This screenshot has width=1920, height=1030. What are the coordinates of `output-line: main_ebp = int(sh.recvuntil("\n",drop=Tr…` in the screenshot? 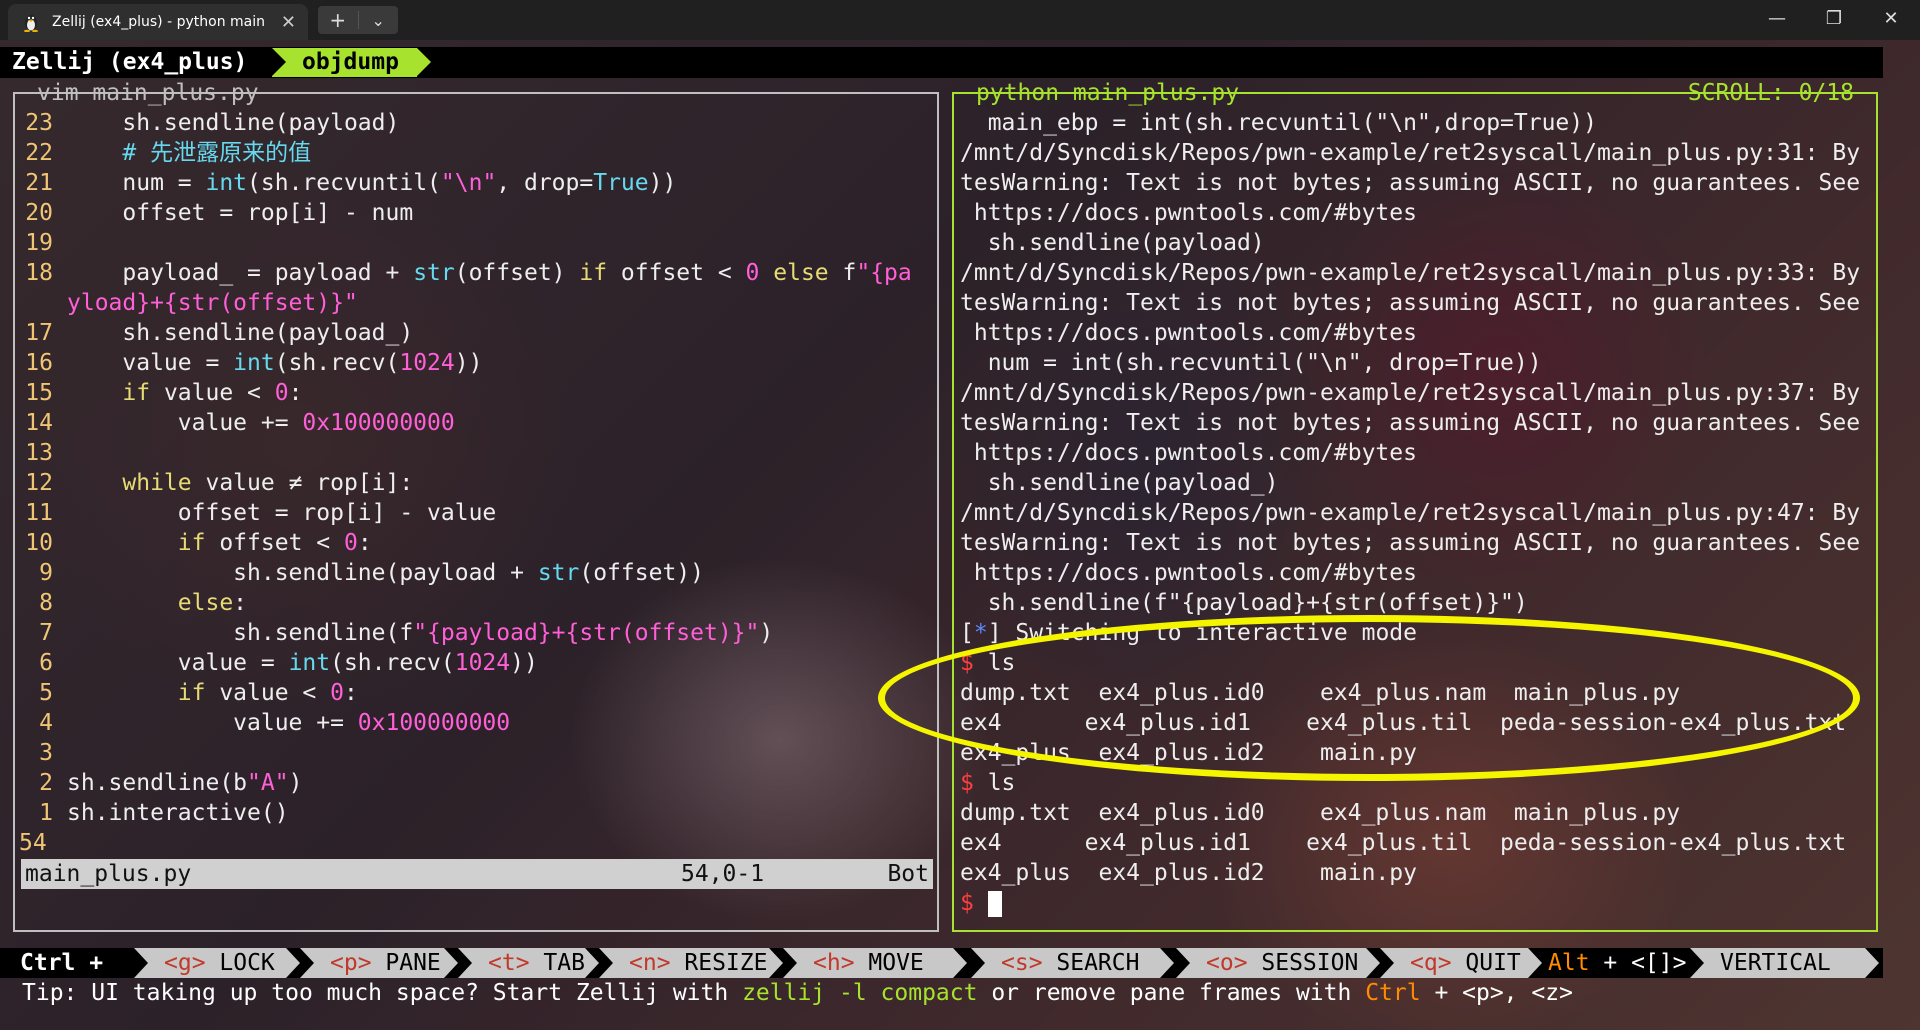 It's located at (1278, 123).